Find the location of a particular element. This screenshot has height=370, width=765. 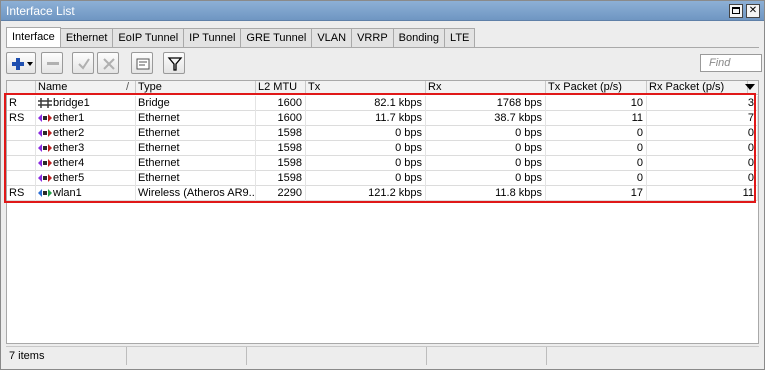

table-row: ether2 Ethernet 1598 0 bps 0 bps 0 0 is located at coordinates (382, 133).